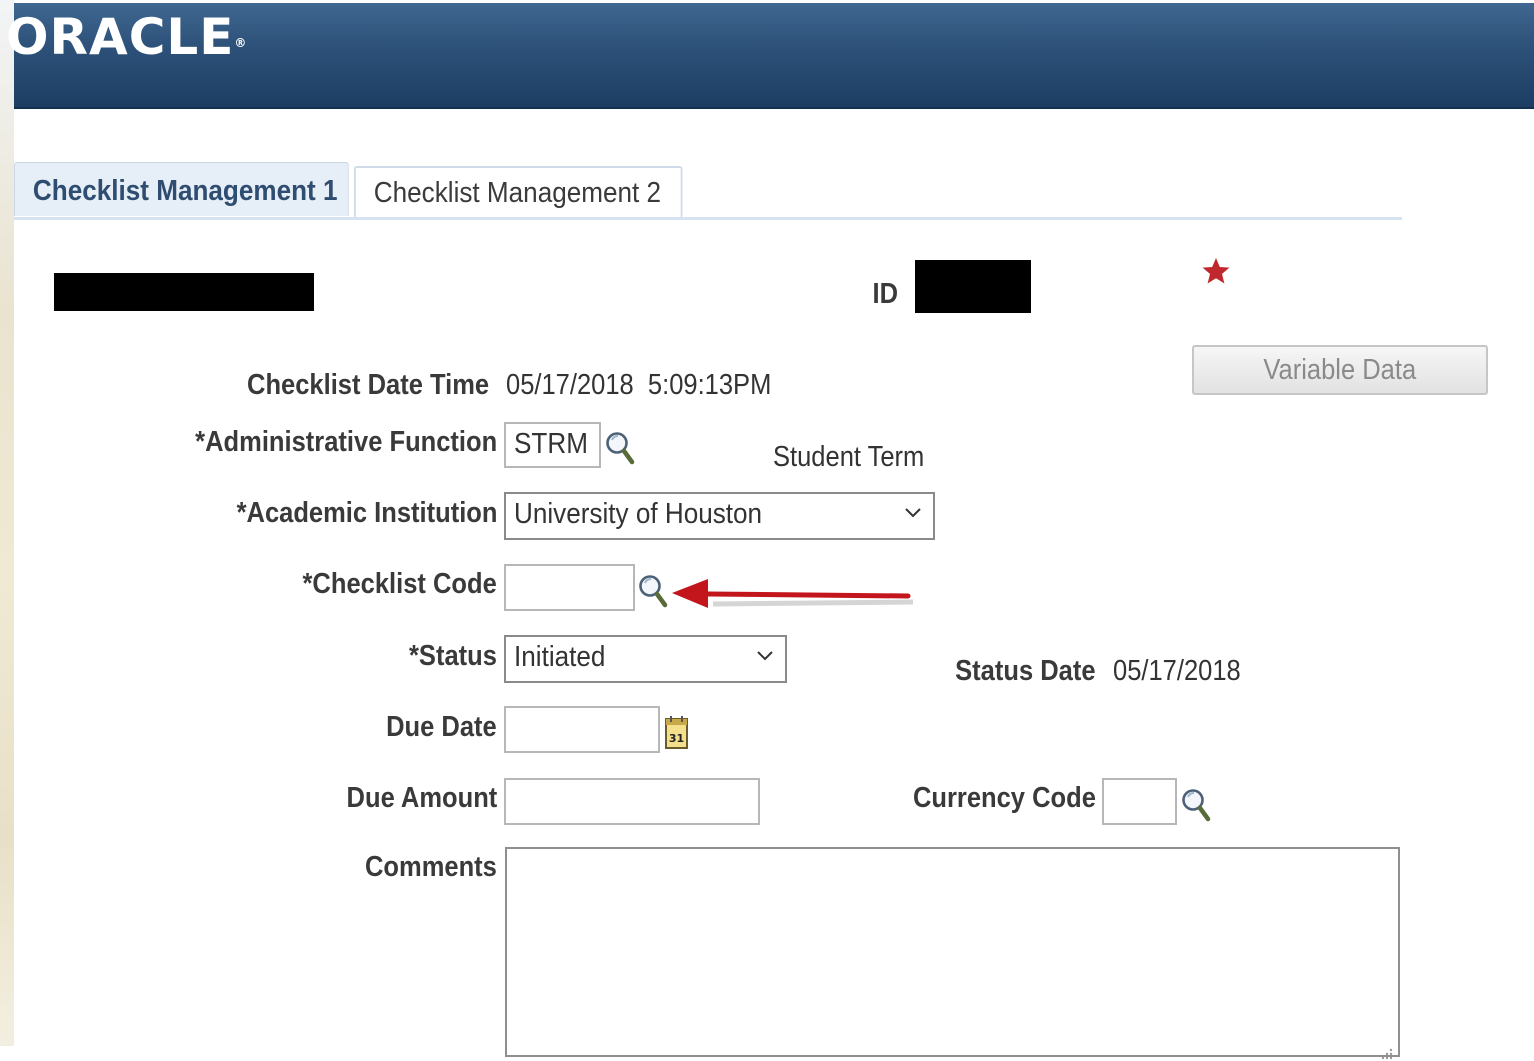 Image resolution: width=1534 pixels, height=1061 pixels. I want to click on currency-code-input, so click(1139, 801).